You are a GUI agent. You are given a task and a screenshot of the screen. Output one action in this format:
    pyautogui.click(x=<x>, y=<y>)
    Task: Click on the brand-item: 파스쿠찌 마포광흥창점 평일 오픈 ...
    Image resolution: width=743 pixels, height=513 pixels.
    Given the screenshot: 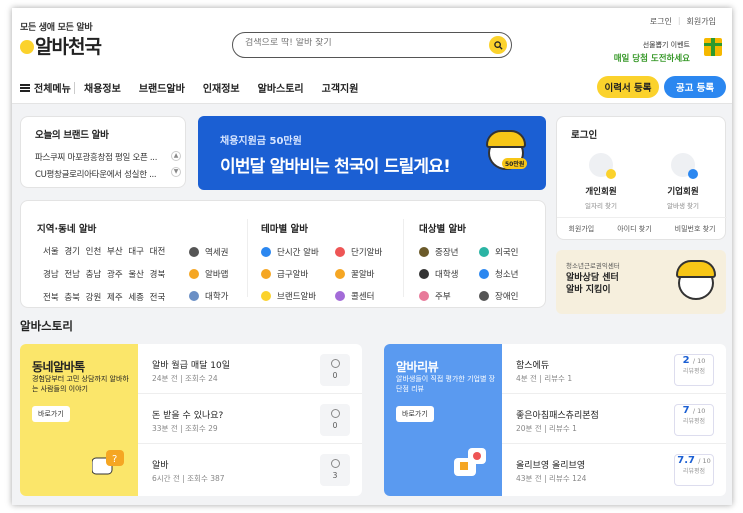 What is the action you would take?
    pyautogui.click(x=96, y=157)
    